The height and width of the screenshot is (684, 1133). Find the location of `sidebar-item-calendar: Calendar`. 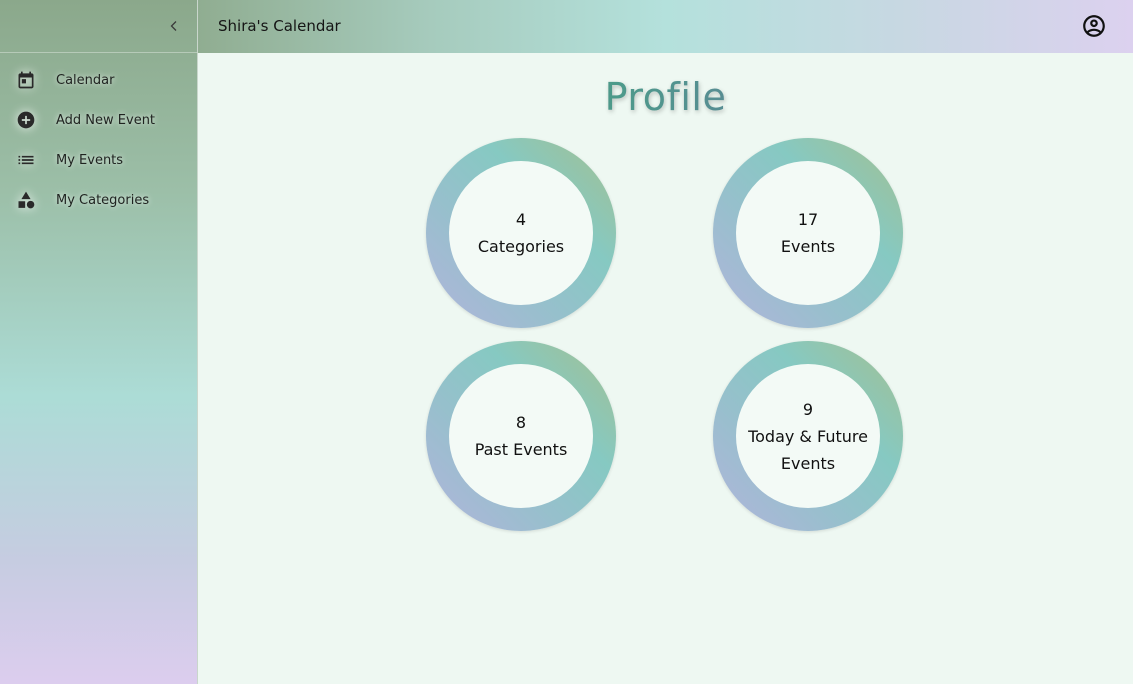

sidebar-item-calendar: Calendar is located at coordinates (98, 80).